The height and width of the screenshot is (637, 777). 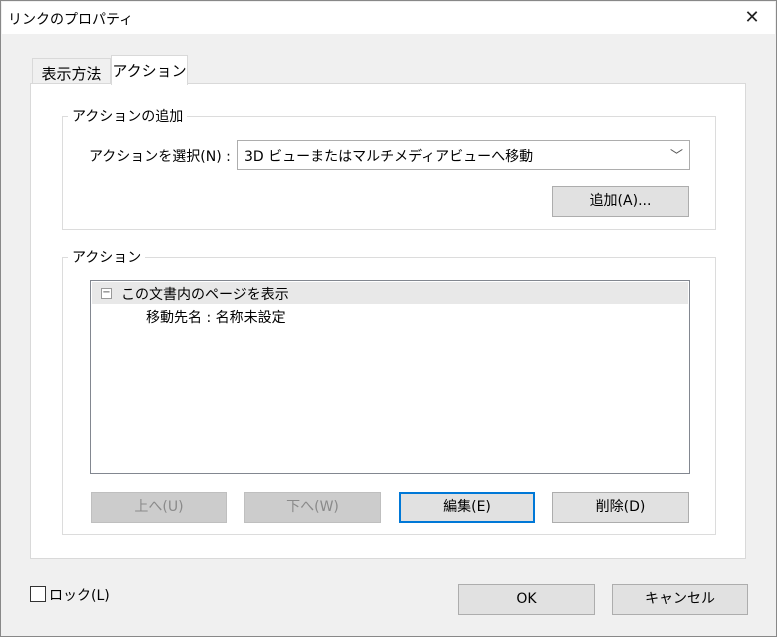 I want to click on actions-legend: アクション, so click(x=107, y=257).